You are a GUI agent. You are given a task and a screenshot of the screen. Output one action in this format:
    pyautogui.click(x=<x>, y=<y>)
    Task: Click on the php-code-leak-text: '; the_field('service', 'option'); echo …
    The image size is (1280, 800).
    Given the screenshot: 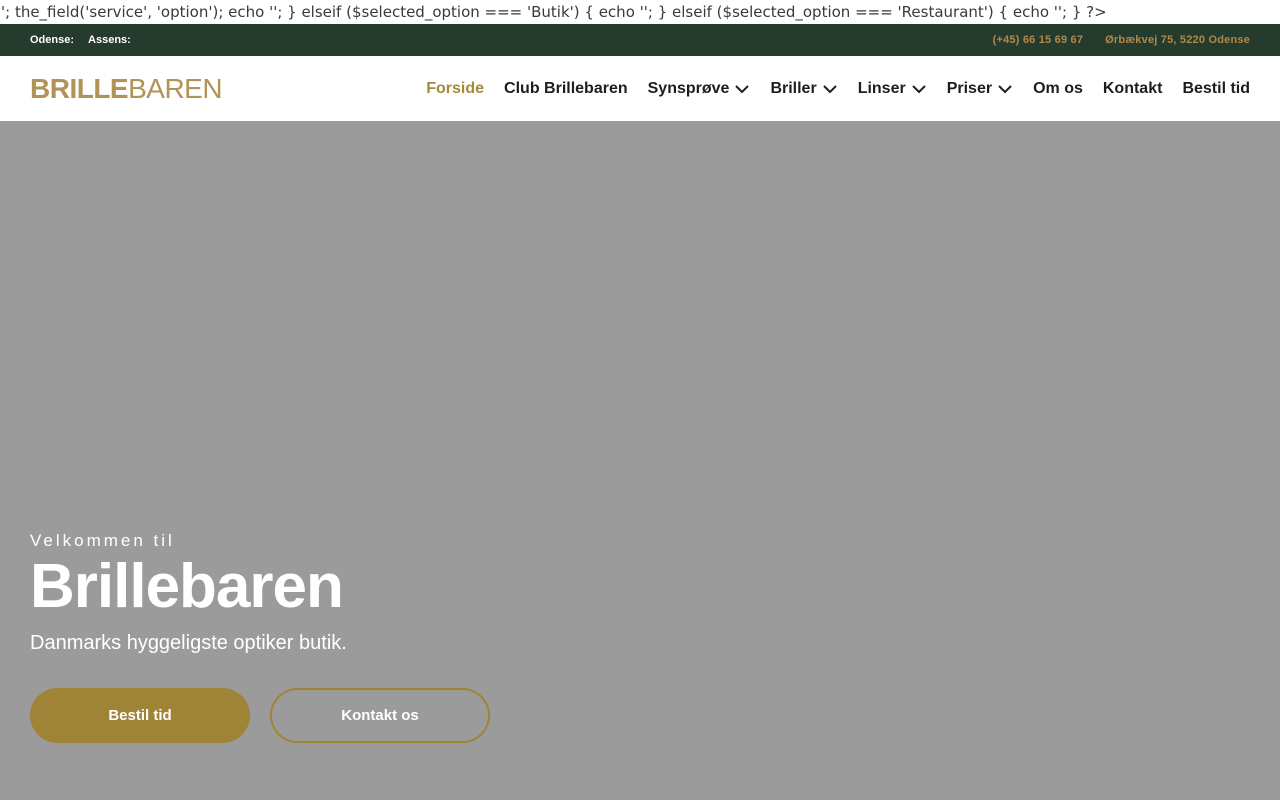 What is the action you would take?
    pyautogui.click(x=554, y=12)
    